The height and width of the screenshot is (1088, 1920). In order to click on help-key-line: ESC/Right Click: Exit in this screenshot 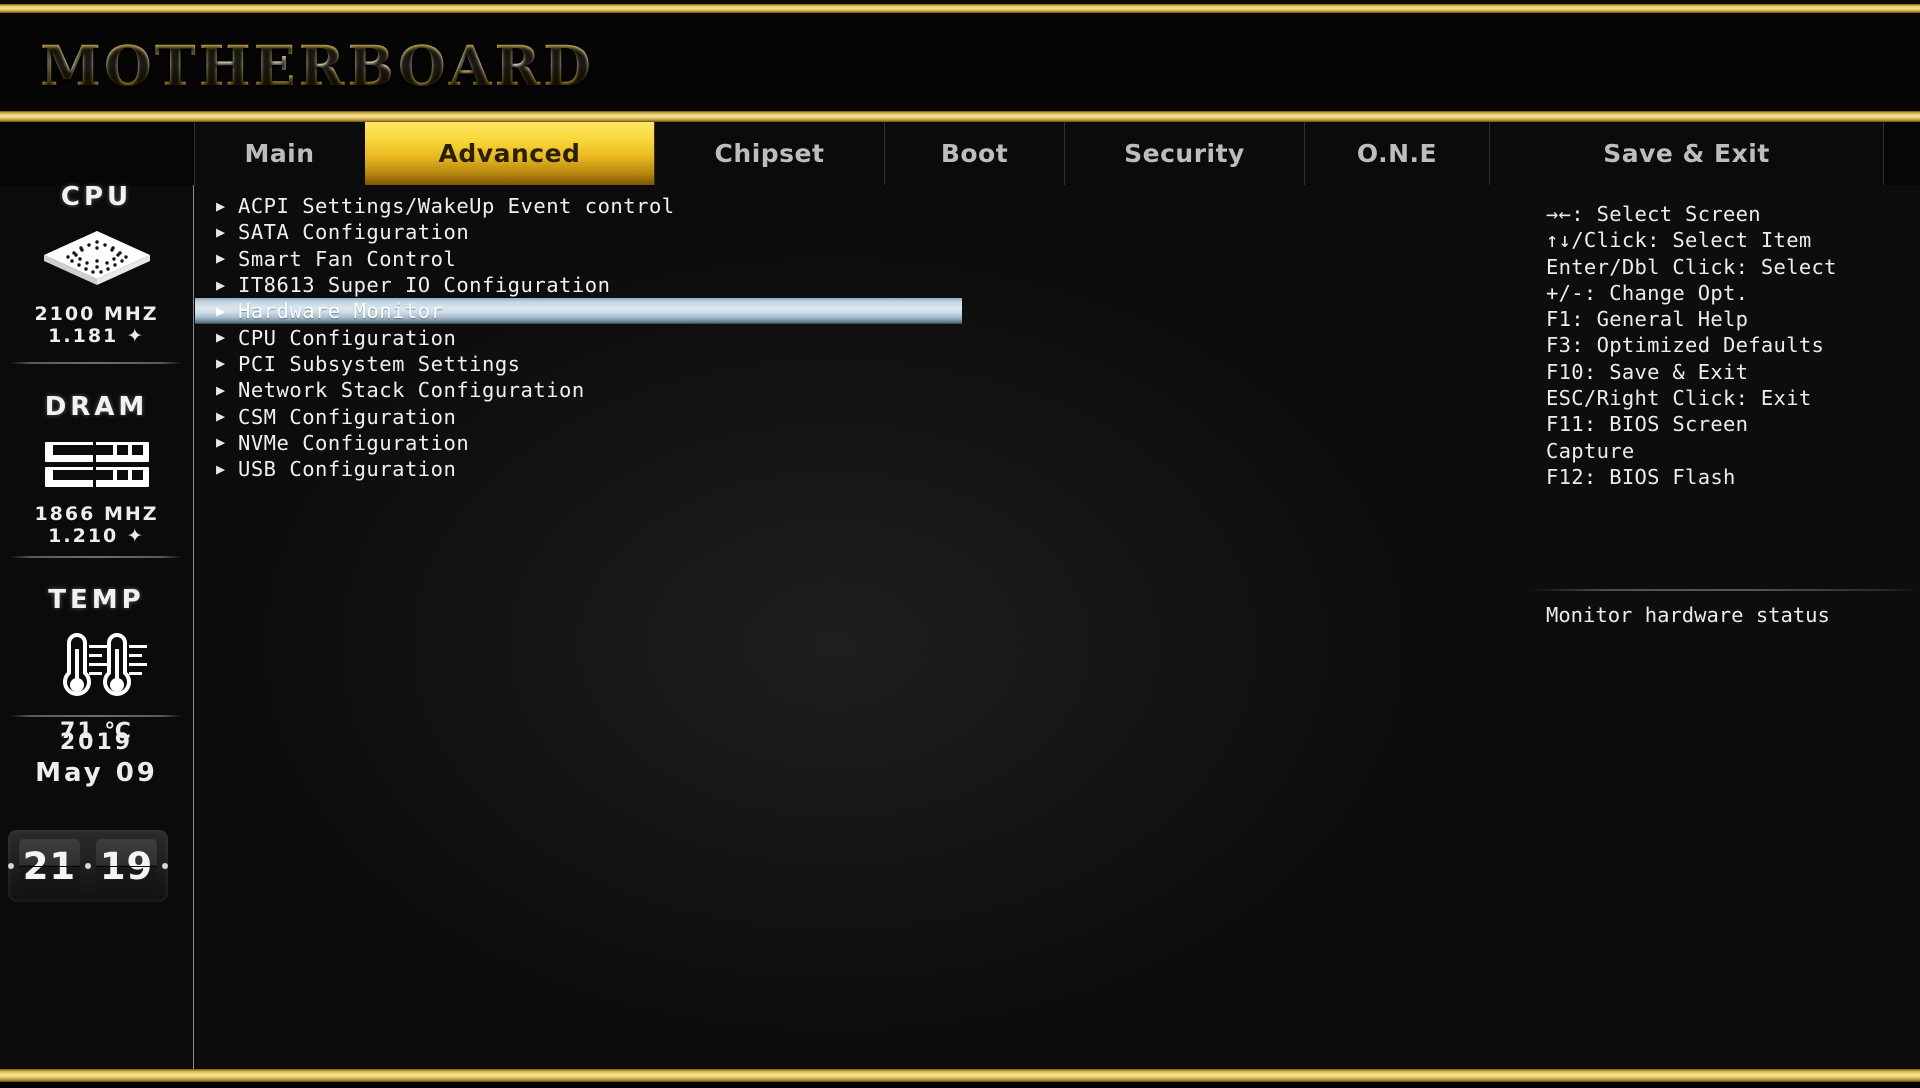, I will do `click(1679, 398)`.